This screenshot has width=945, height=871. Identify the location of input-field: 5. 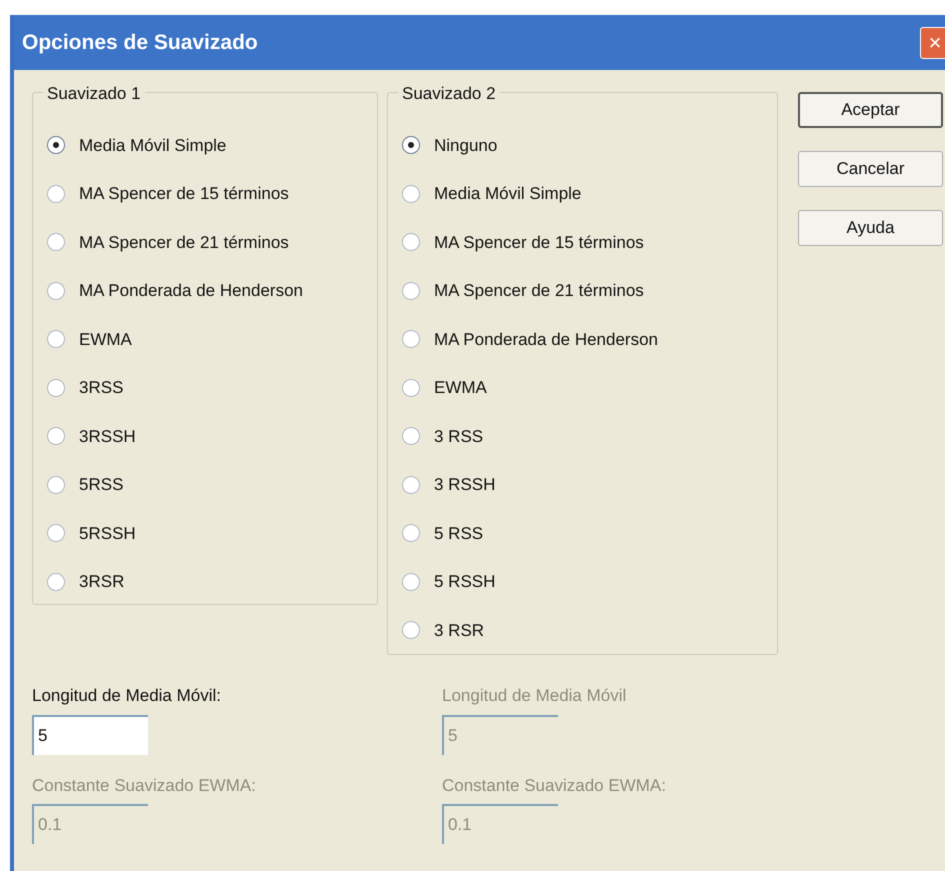
(90, 734).